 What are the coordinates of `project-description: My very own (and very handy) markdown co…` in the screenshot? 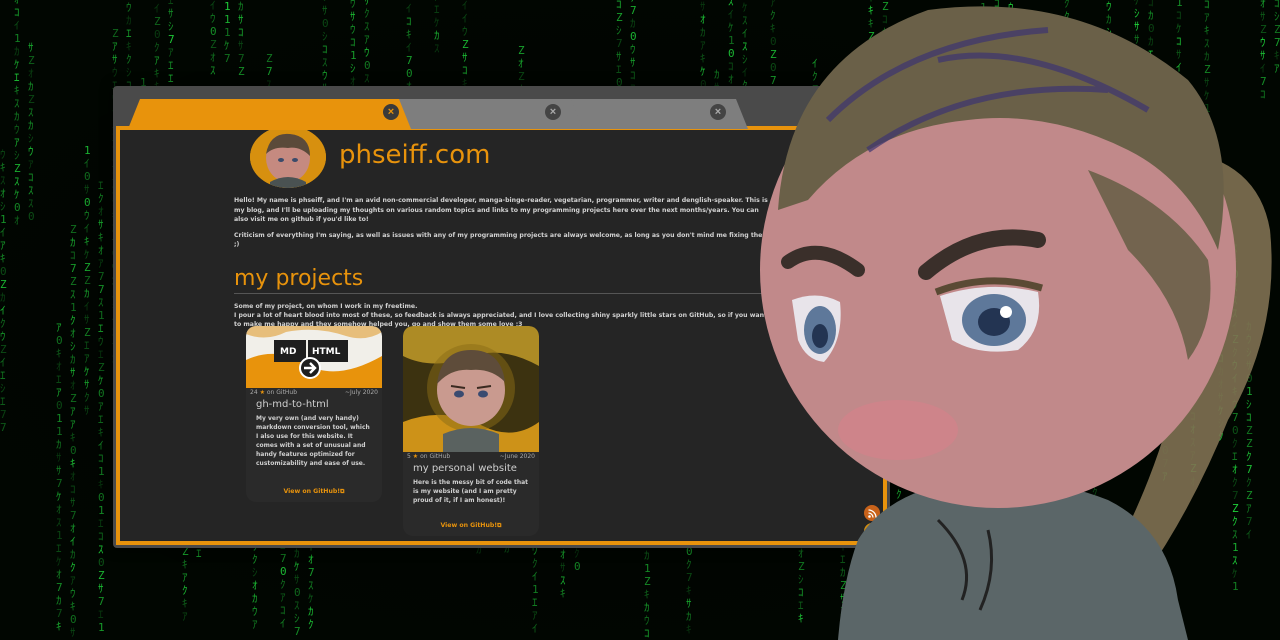 It's located at (313, 441).